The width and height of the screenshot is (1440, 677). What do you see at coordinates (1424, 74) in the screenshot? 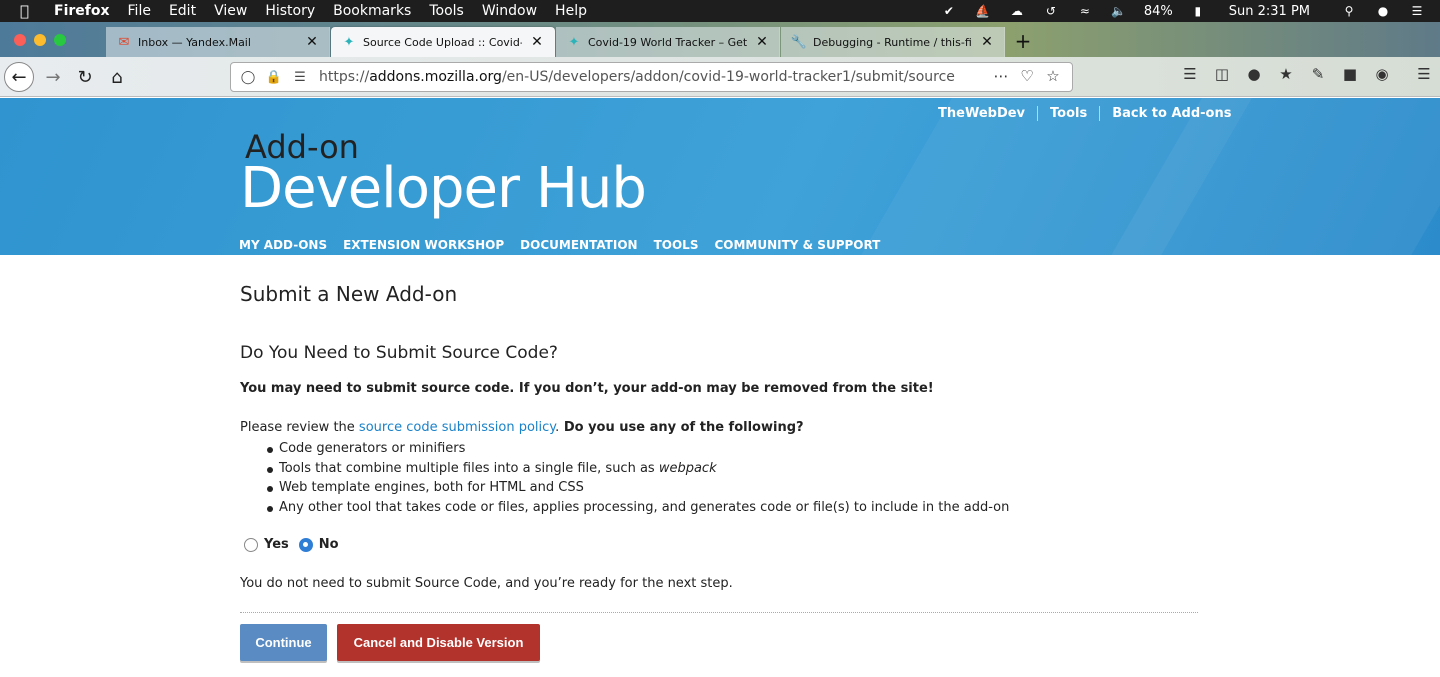
I see `menu-hamburger-icon: ☰` at bounding box center [1424, 74].